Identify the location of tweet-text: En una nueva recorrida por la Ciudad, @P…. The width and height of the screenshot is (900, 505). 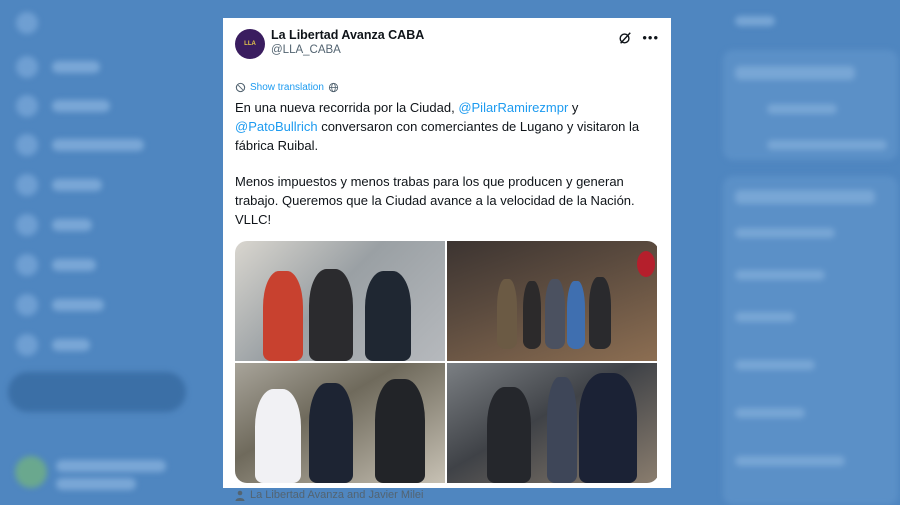
(446, 163).